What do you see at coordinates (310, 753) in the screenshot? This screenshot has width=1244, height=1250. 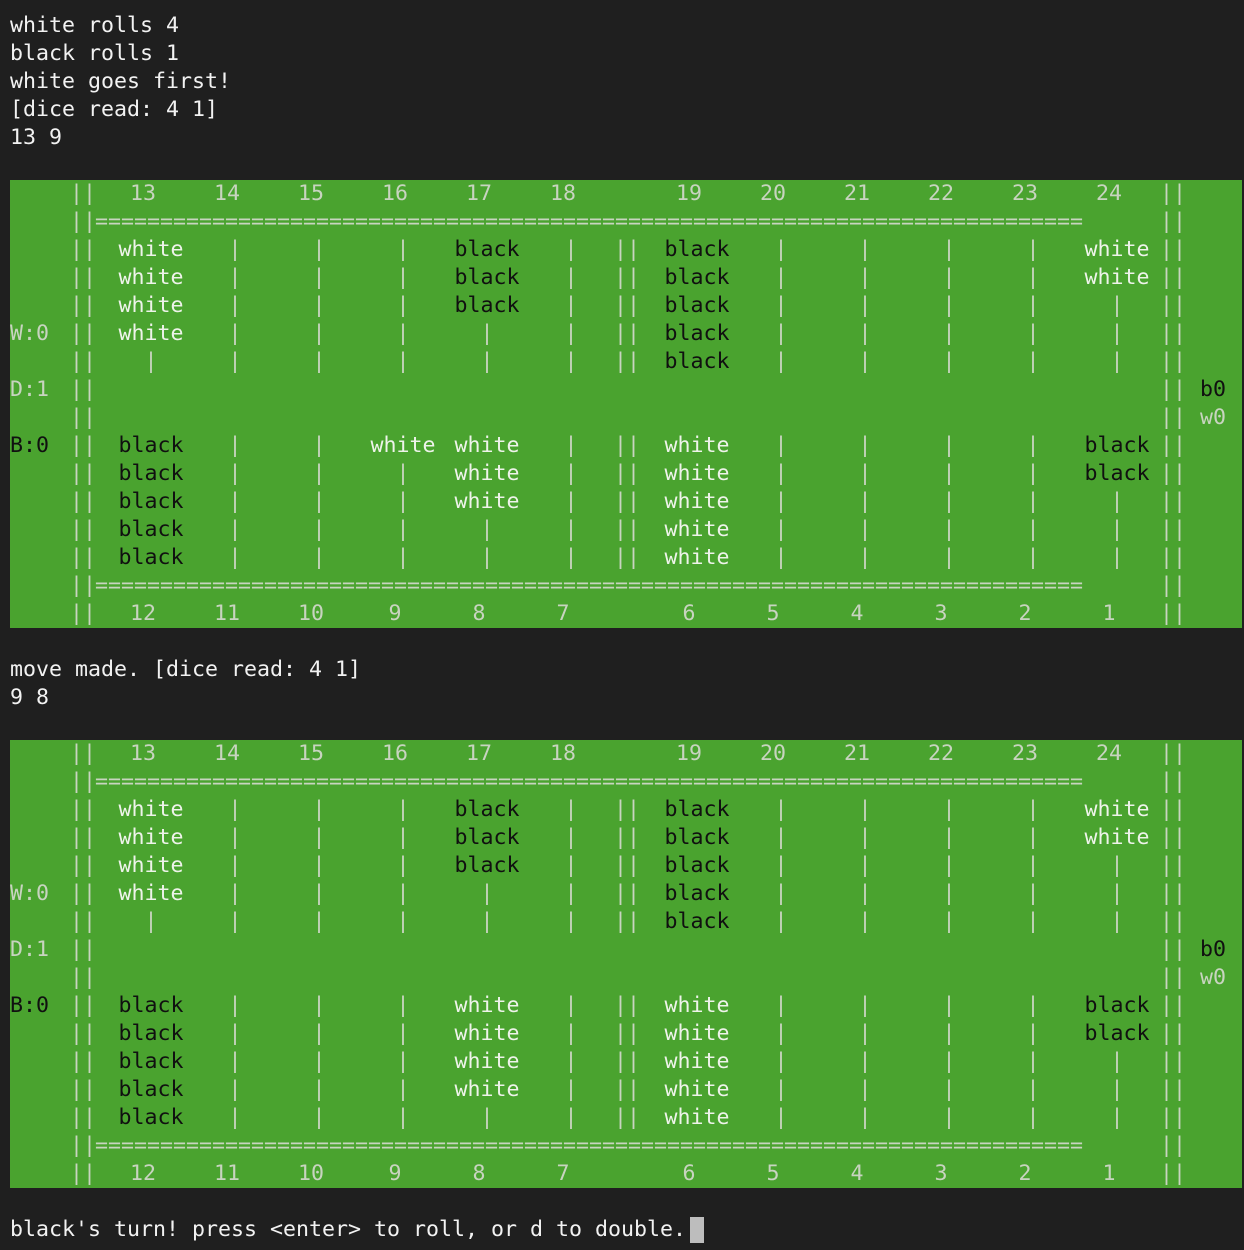 I see `point-number: 15` at bounding box center [310, 753].